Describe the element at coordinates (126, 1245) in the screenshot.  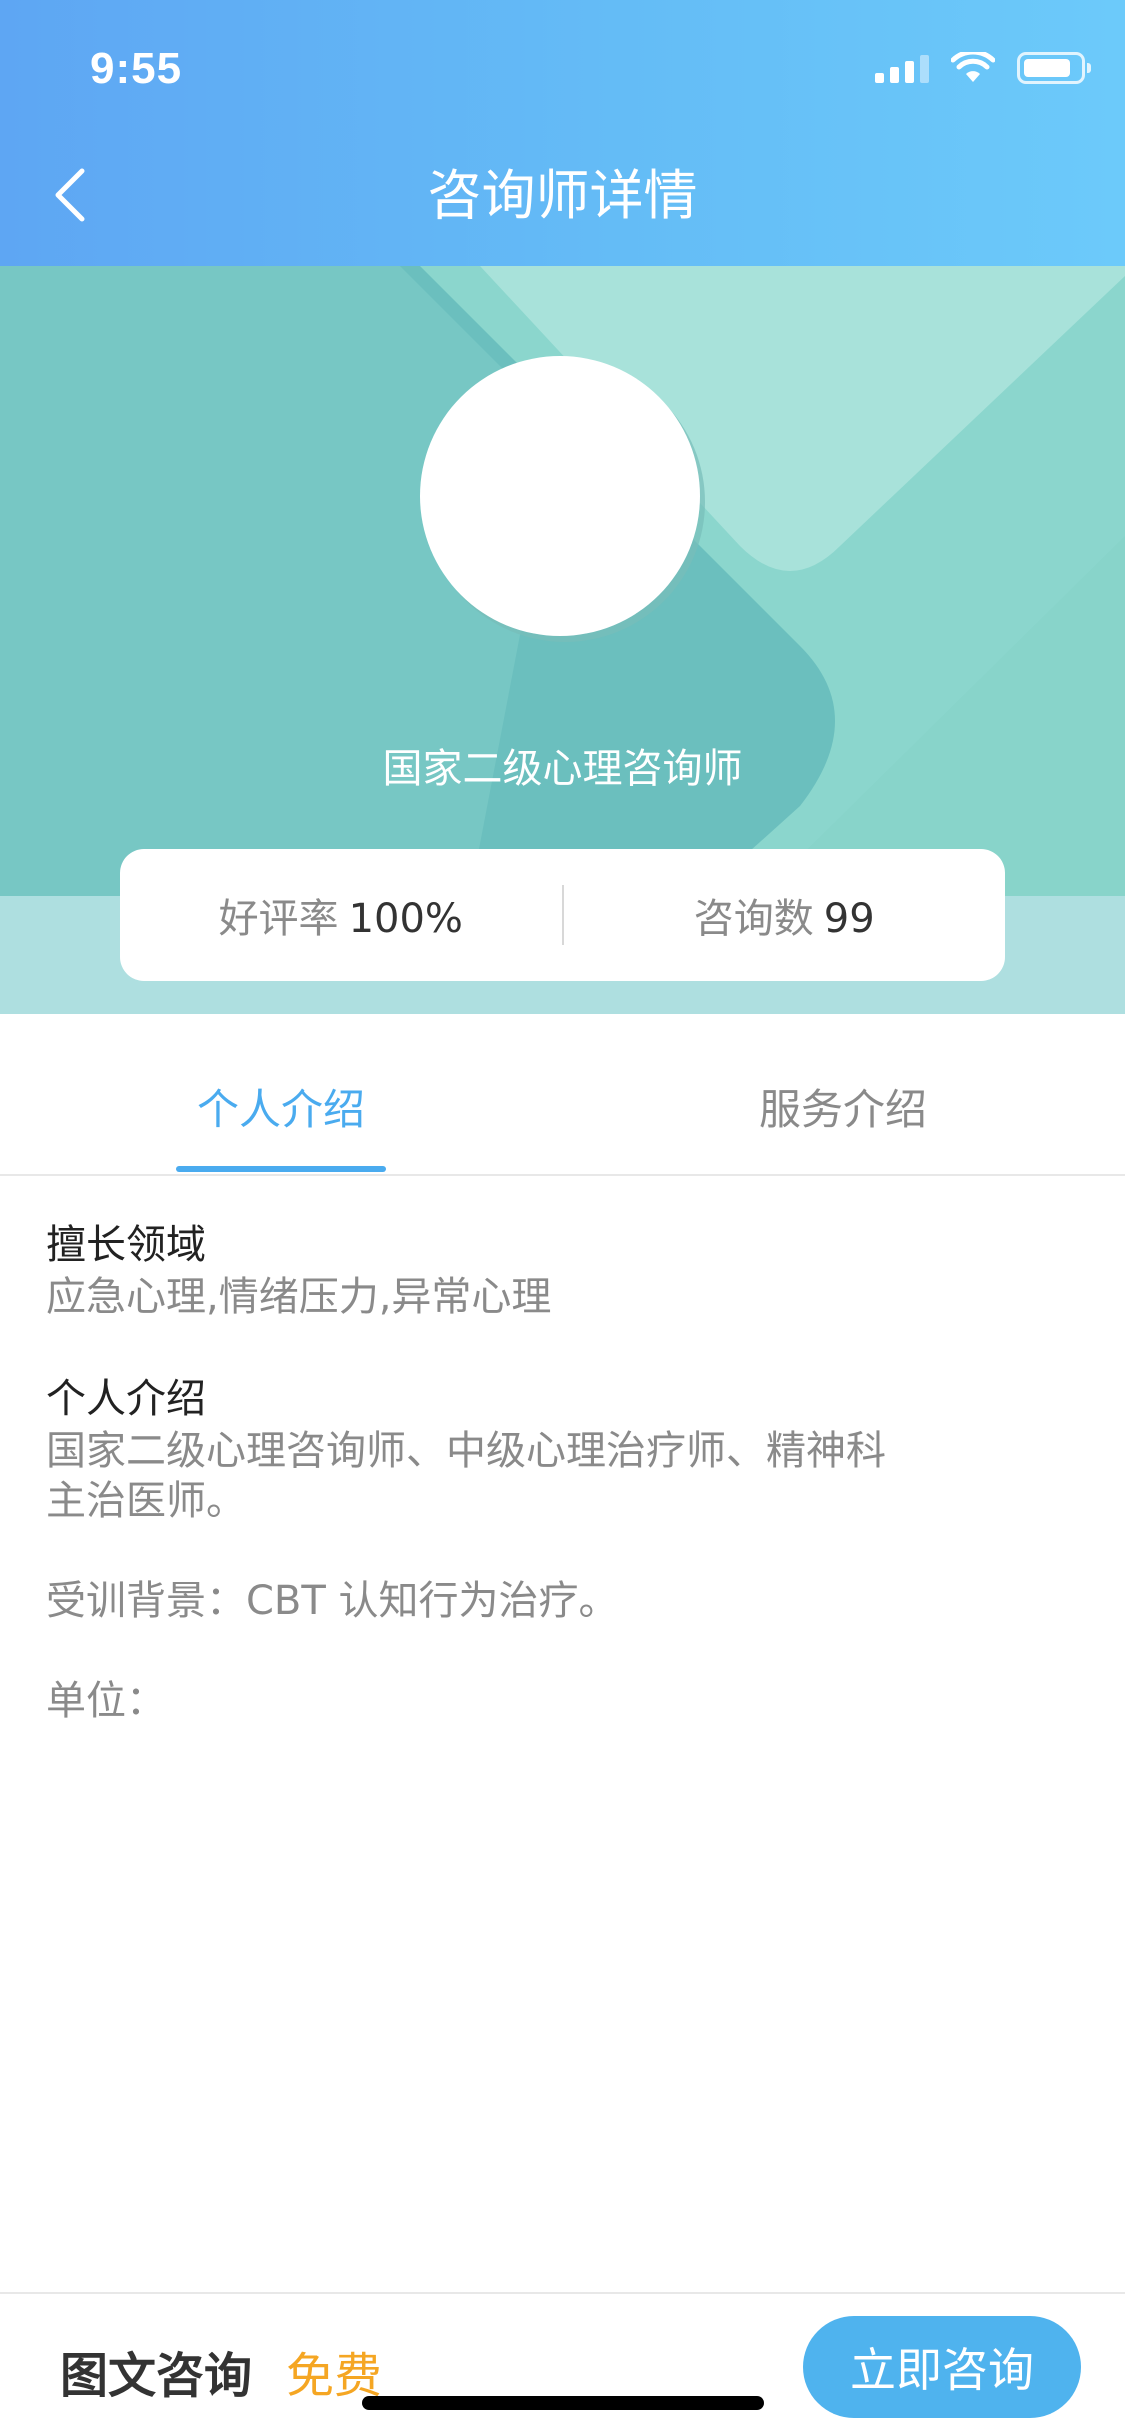
I see `specialty-heading: 擅长领域` at that location.